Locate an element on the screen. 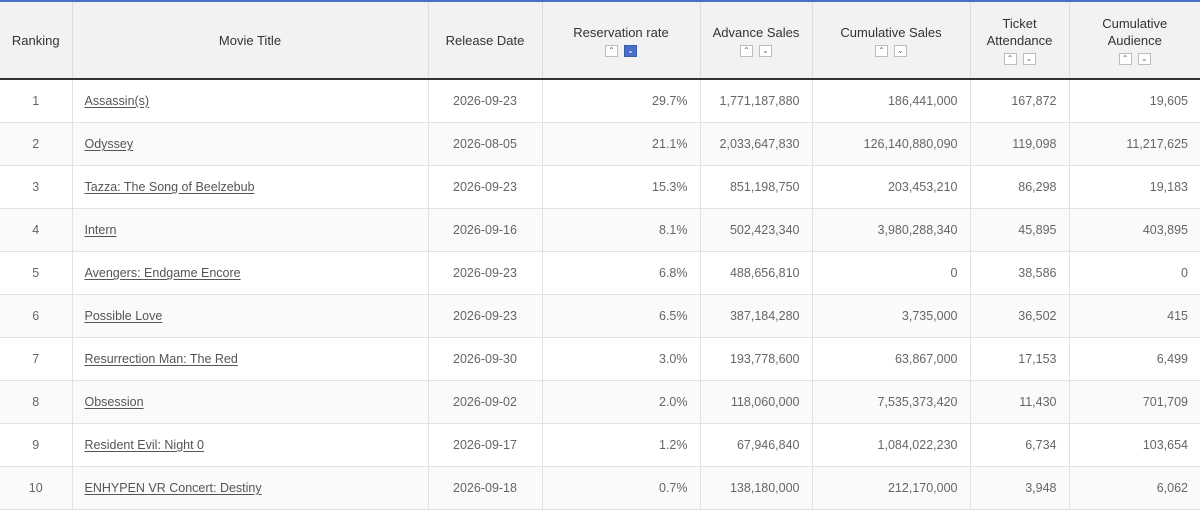 The image size is (1200, 514). header-title-label: Movie Title is located at coordinates (250, 40).